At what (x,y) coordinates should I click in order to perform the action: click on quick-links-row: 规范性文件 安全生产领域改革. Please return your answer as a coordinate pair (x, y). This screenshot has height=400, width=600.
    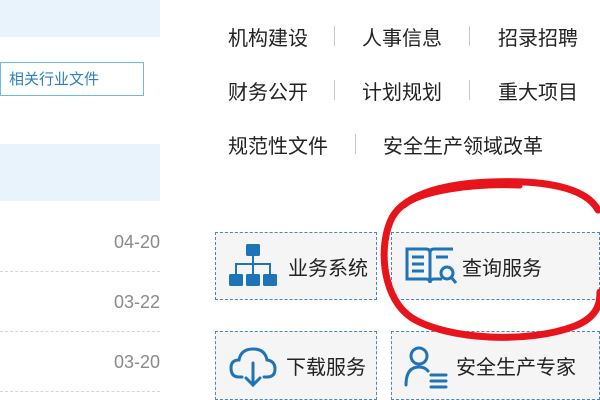
    Looking at the image, I should click on (414, 157).